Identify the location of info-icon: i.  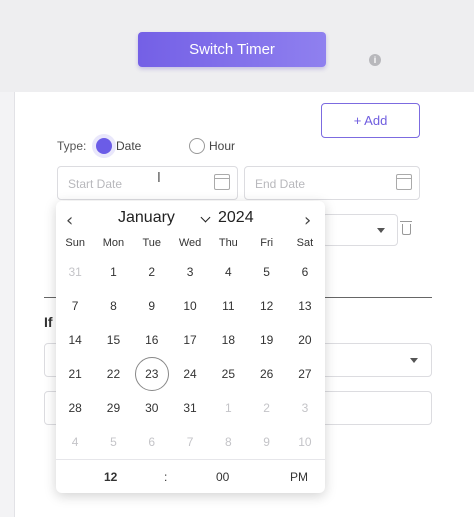
(375, 60).